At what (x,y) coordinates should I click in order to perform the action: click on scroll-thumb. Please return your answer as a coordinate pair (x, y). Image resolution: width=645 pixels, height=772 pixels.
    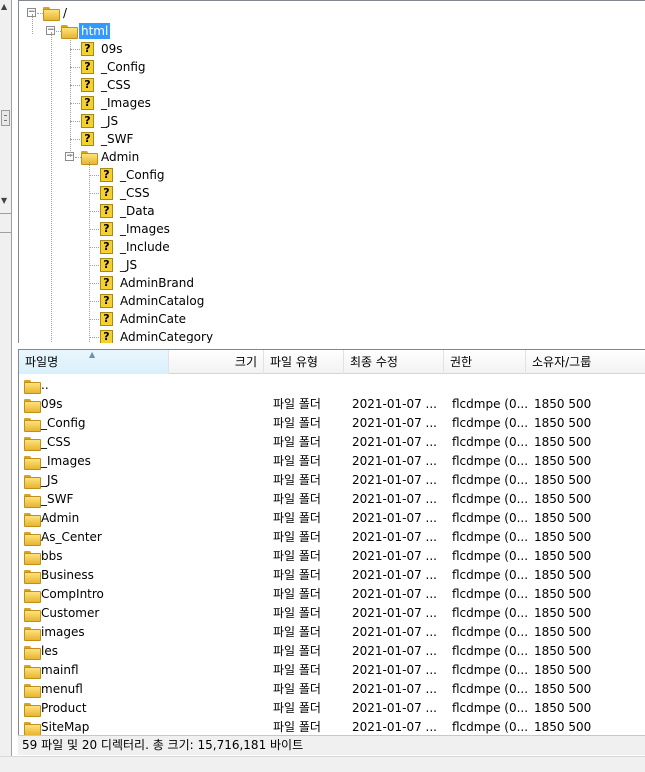
    Looking at the image, I should click on (5, 118).